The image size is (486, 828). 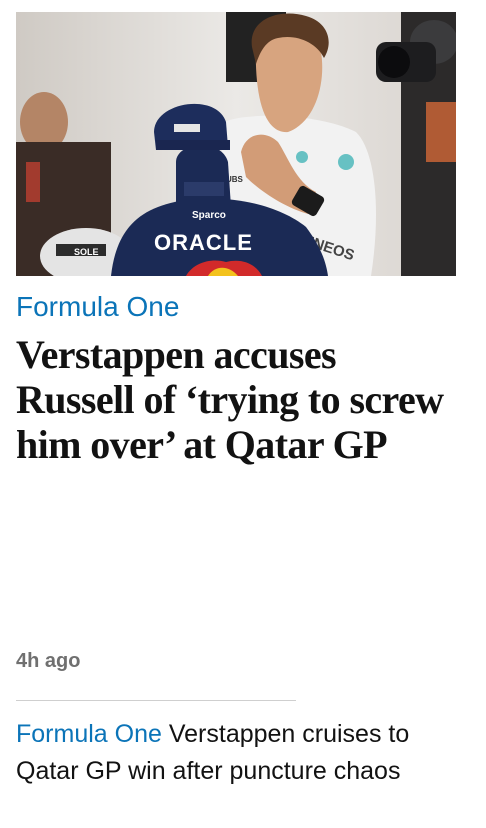 What do you see at coordinates (209, 215) in the screenshot?
I see `small-sponsor: Sparco` at bounding box center [209, 215].